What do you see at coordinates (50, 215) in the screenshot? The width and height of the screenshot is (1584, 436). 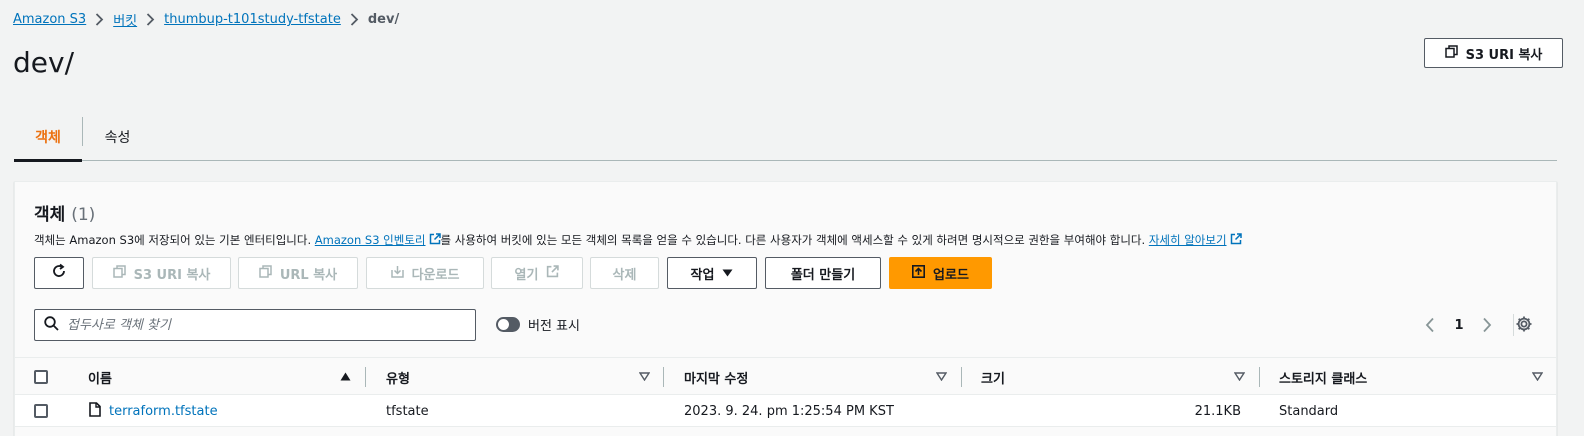 I see `objects-title-text: 객체` at bounding box center [50, 215].